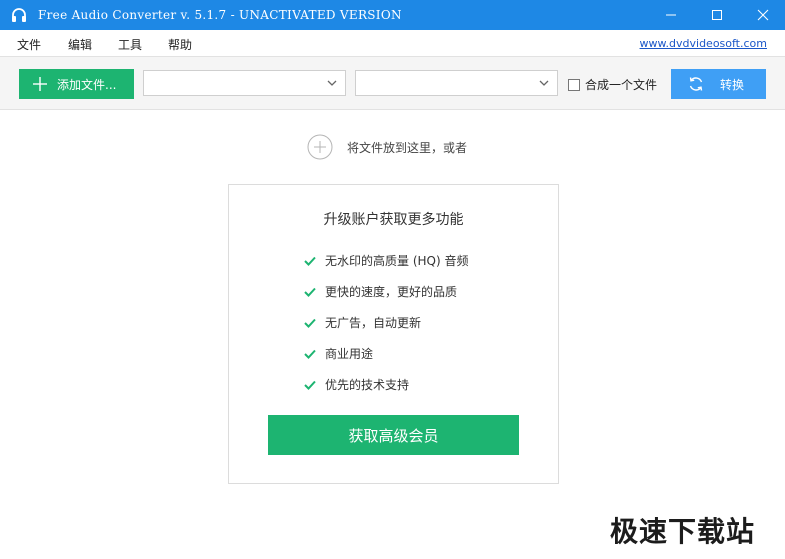 Image resolution: width=785 pixels, height=559 pixels. I want to click on close-icon, so click(763, 15).